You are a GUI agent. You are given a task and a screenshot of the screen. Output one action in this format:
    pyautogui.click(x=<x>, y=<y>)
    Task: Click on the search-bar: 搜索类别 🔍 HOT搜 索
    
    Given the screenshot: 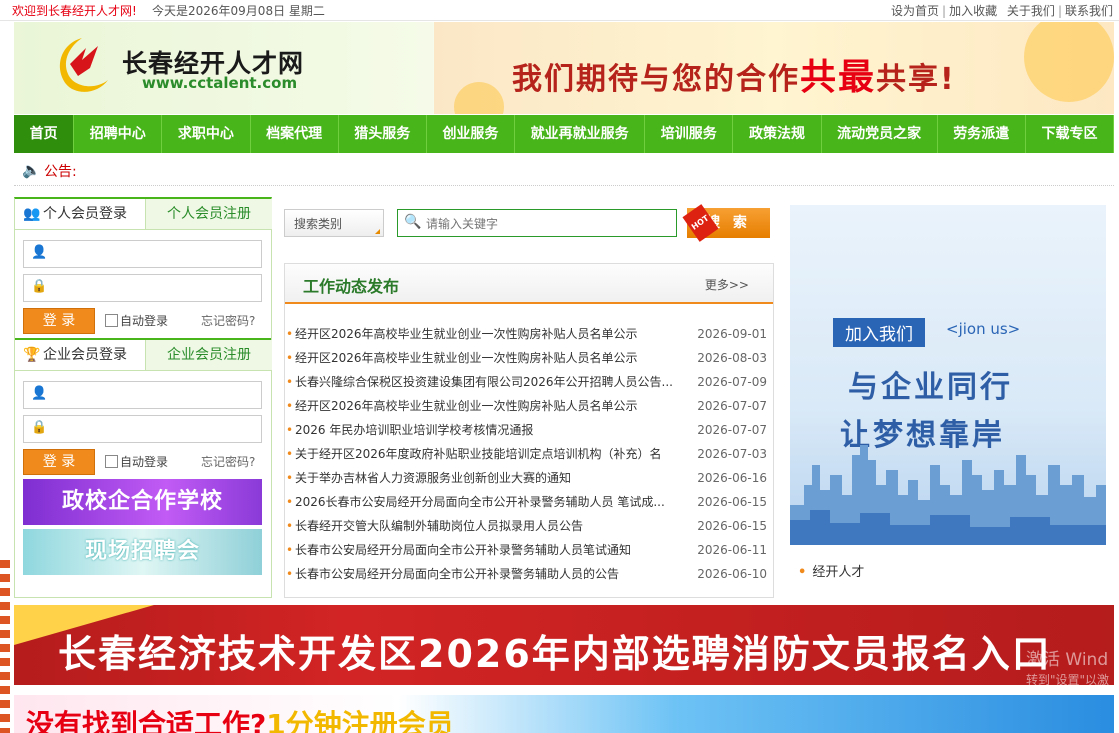 What is the action you would take?
    pyautogui.click(x=531, y=222)
    